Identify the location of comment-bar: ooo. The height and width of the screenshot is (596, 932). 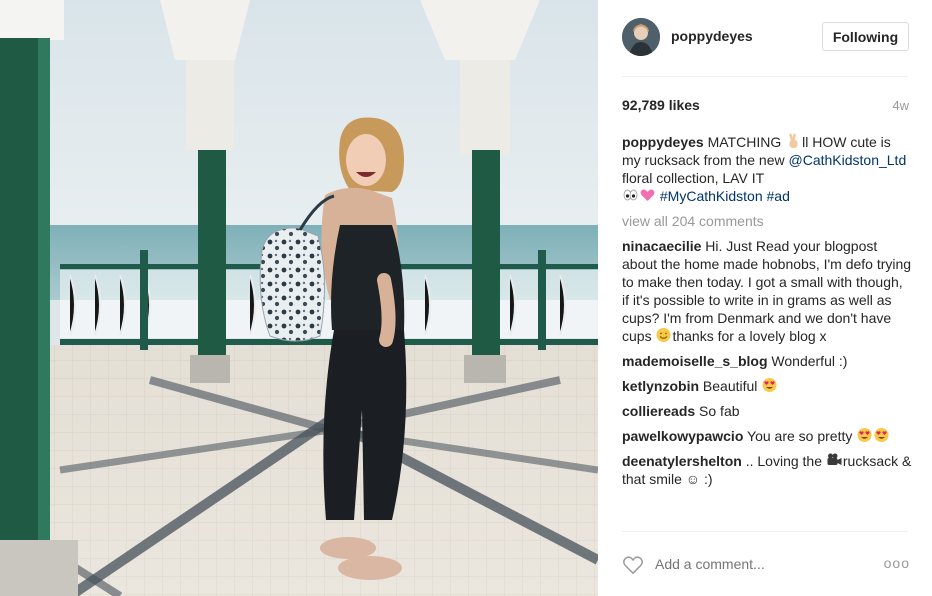
(765, 563).